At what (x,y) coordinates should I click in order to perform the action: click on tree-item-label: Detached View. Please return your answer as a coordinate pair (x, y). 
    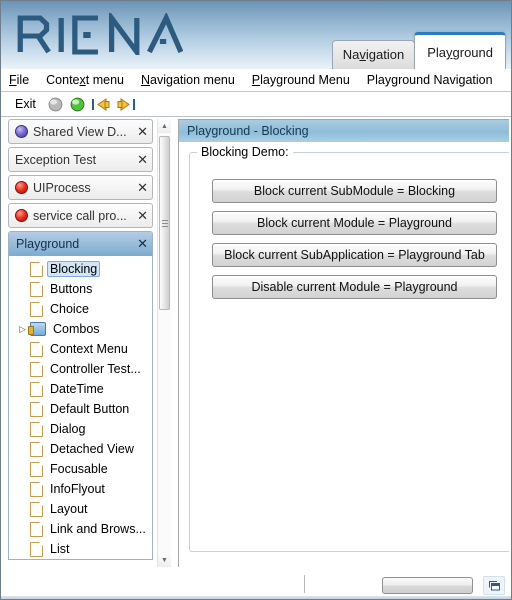
    Looking at the image, I should click on (92, 449).